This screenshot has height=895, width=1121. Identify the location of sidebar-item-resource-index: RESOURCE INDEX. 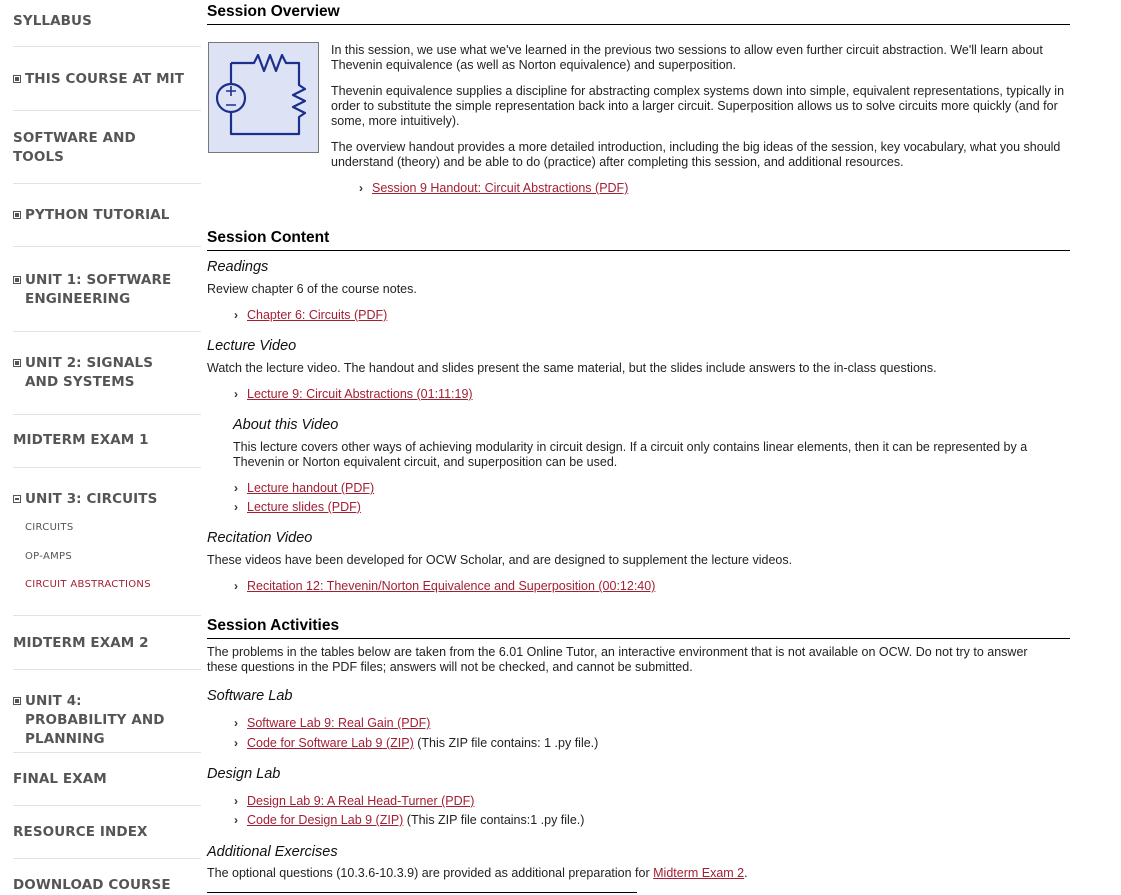
(107, 832).